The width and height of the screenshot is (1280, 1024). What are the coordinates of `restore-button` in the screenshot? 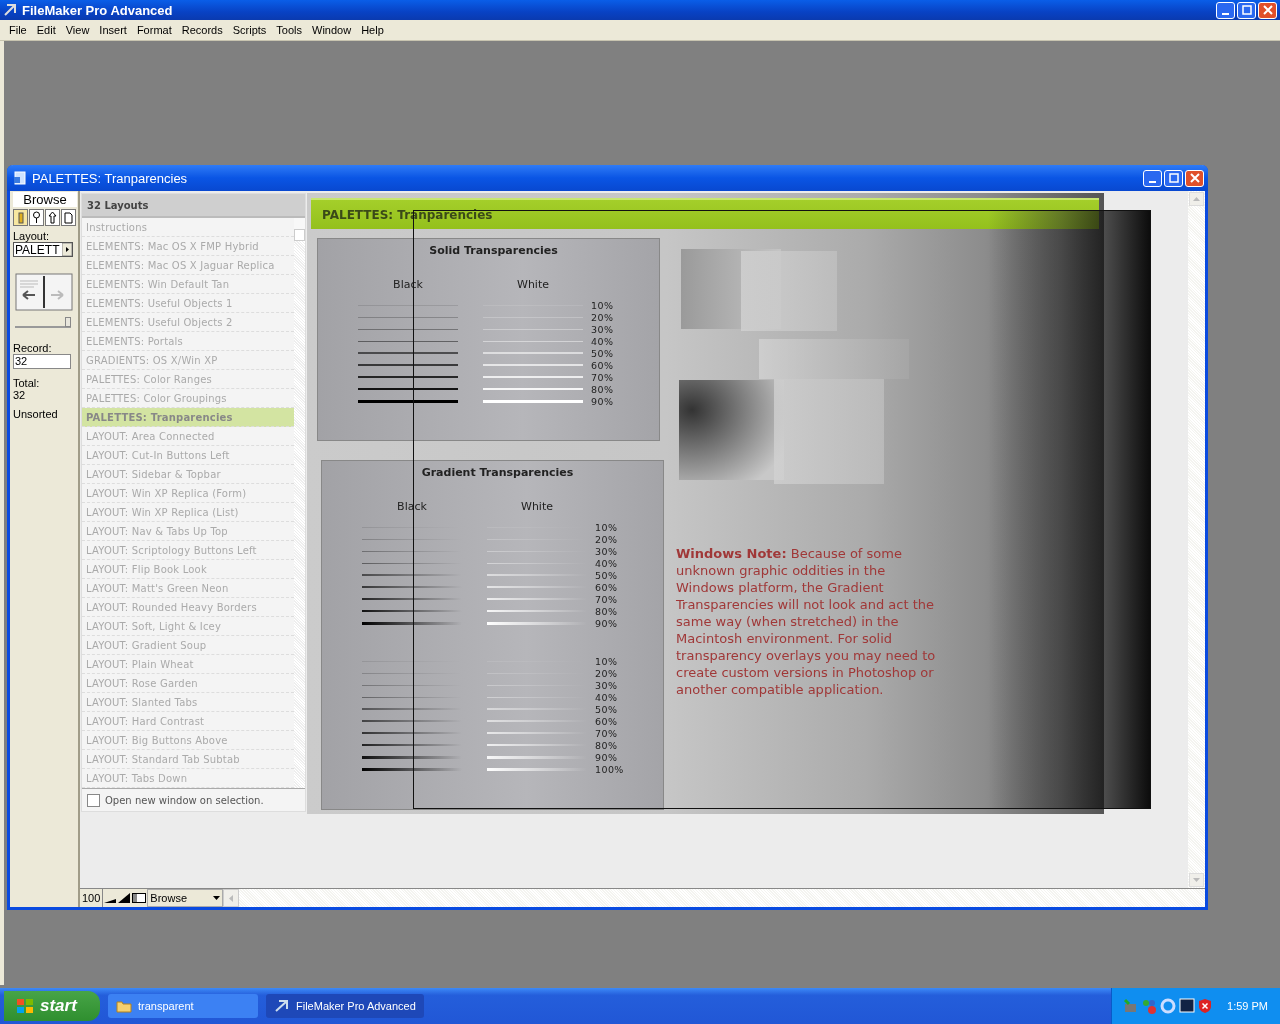 It's located at (1246, 10).